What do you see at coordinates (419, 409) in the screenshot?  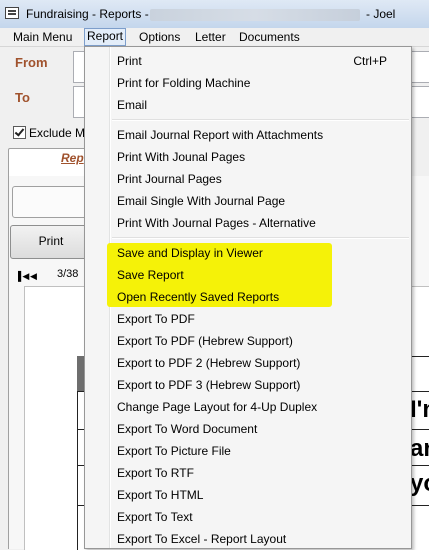 I see `report-text-fragment: I'm` at bounding box center [419, 409].